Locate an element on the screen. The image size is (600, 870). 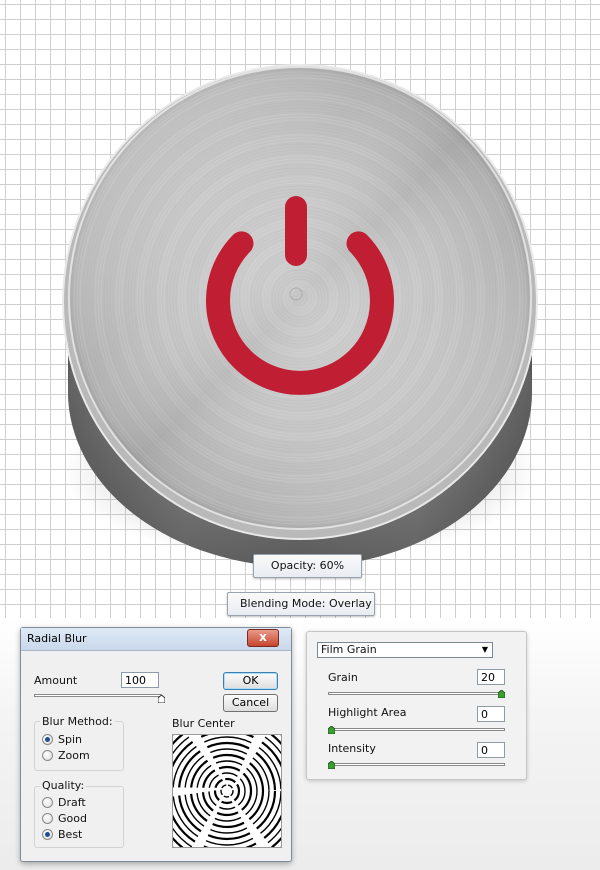
blur-center-label: Blur Center is located at coordinates (203, 723).